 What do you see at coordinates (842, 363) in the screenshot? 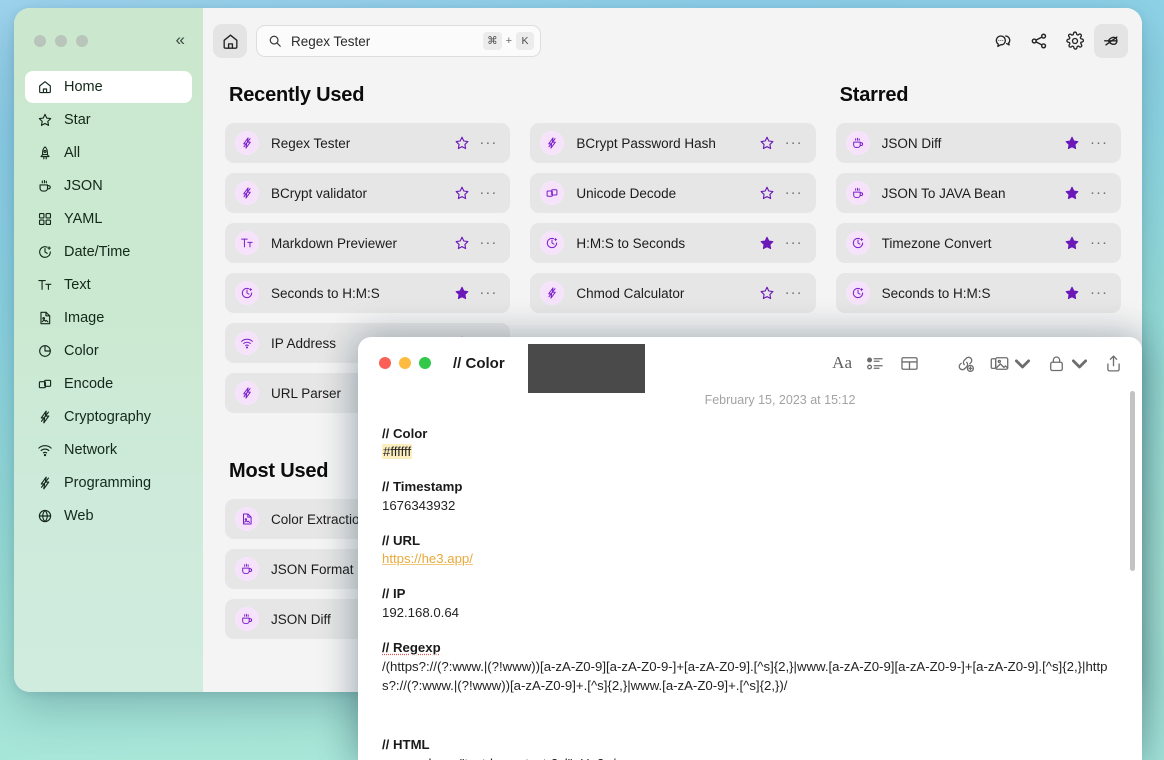
I see `format-button: Aa` at bounding box center [842, 363].